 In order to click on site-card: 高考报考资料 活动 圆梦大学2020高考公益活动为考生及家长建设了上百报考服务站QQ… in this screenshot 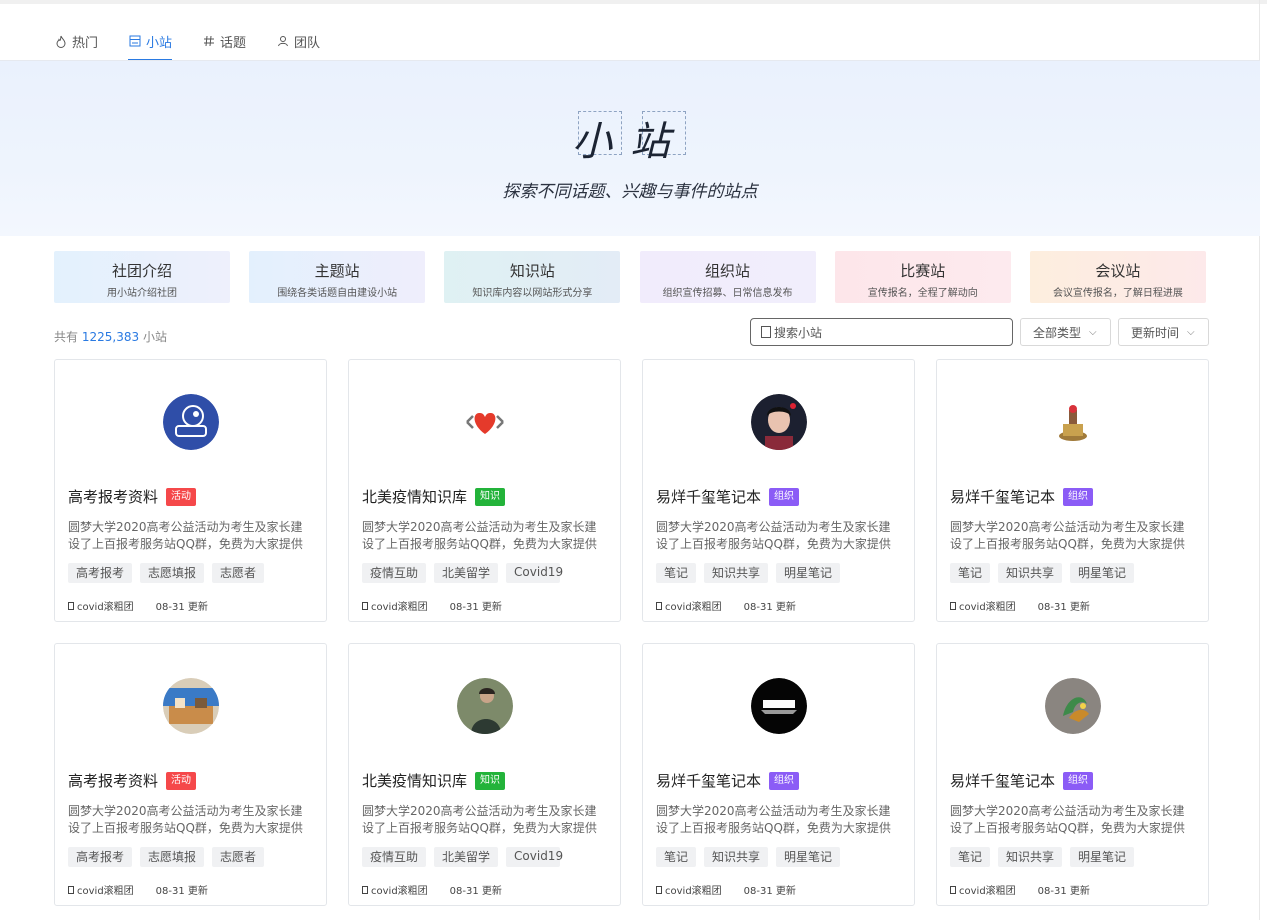, I will do `click(190, 774)`.